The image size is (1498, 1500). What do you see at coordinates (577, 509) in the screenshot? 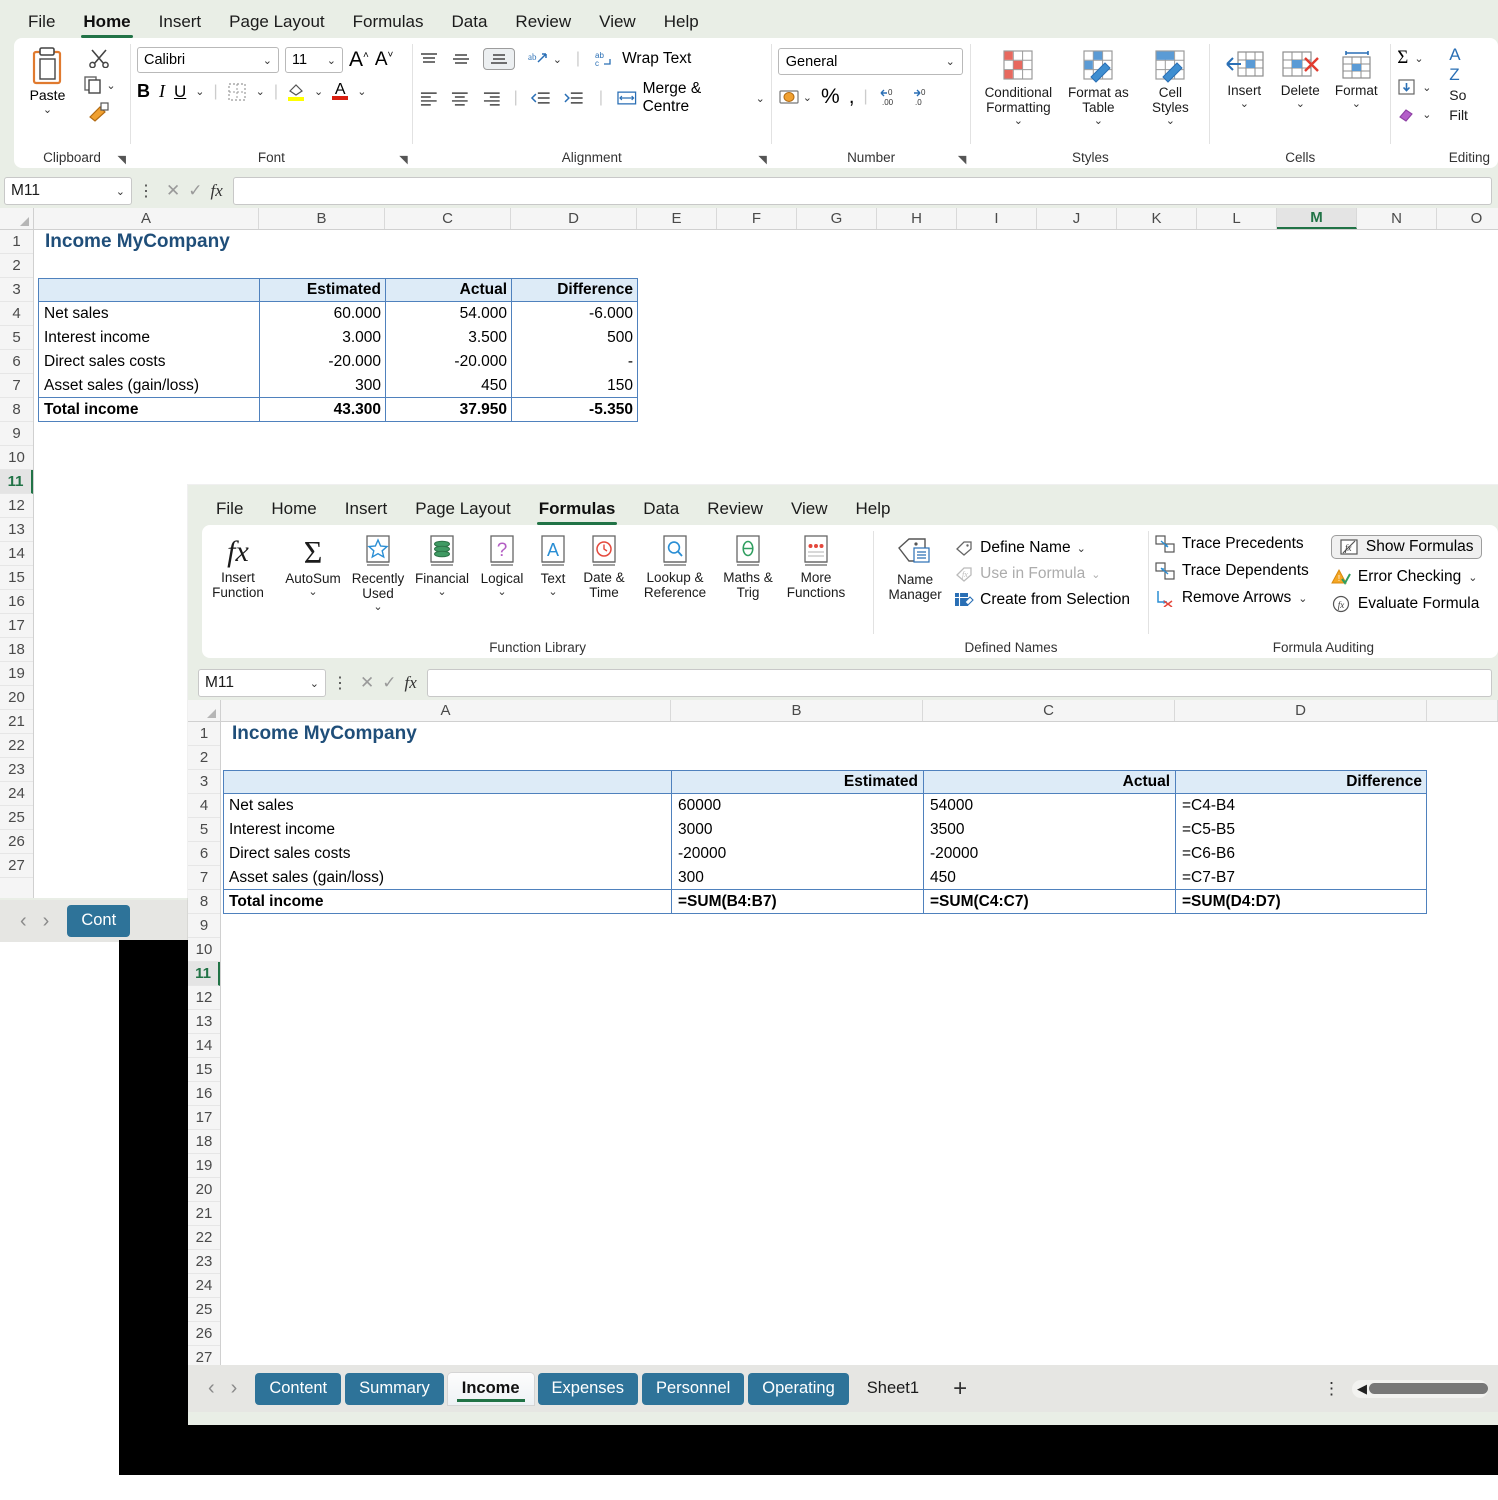
I see `tab2-formulas: Formulas` at bounding box center [577, 509].